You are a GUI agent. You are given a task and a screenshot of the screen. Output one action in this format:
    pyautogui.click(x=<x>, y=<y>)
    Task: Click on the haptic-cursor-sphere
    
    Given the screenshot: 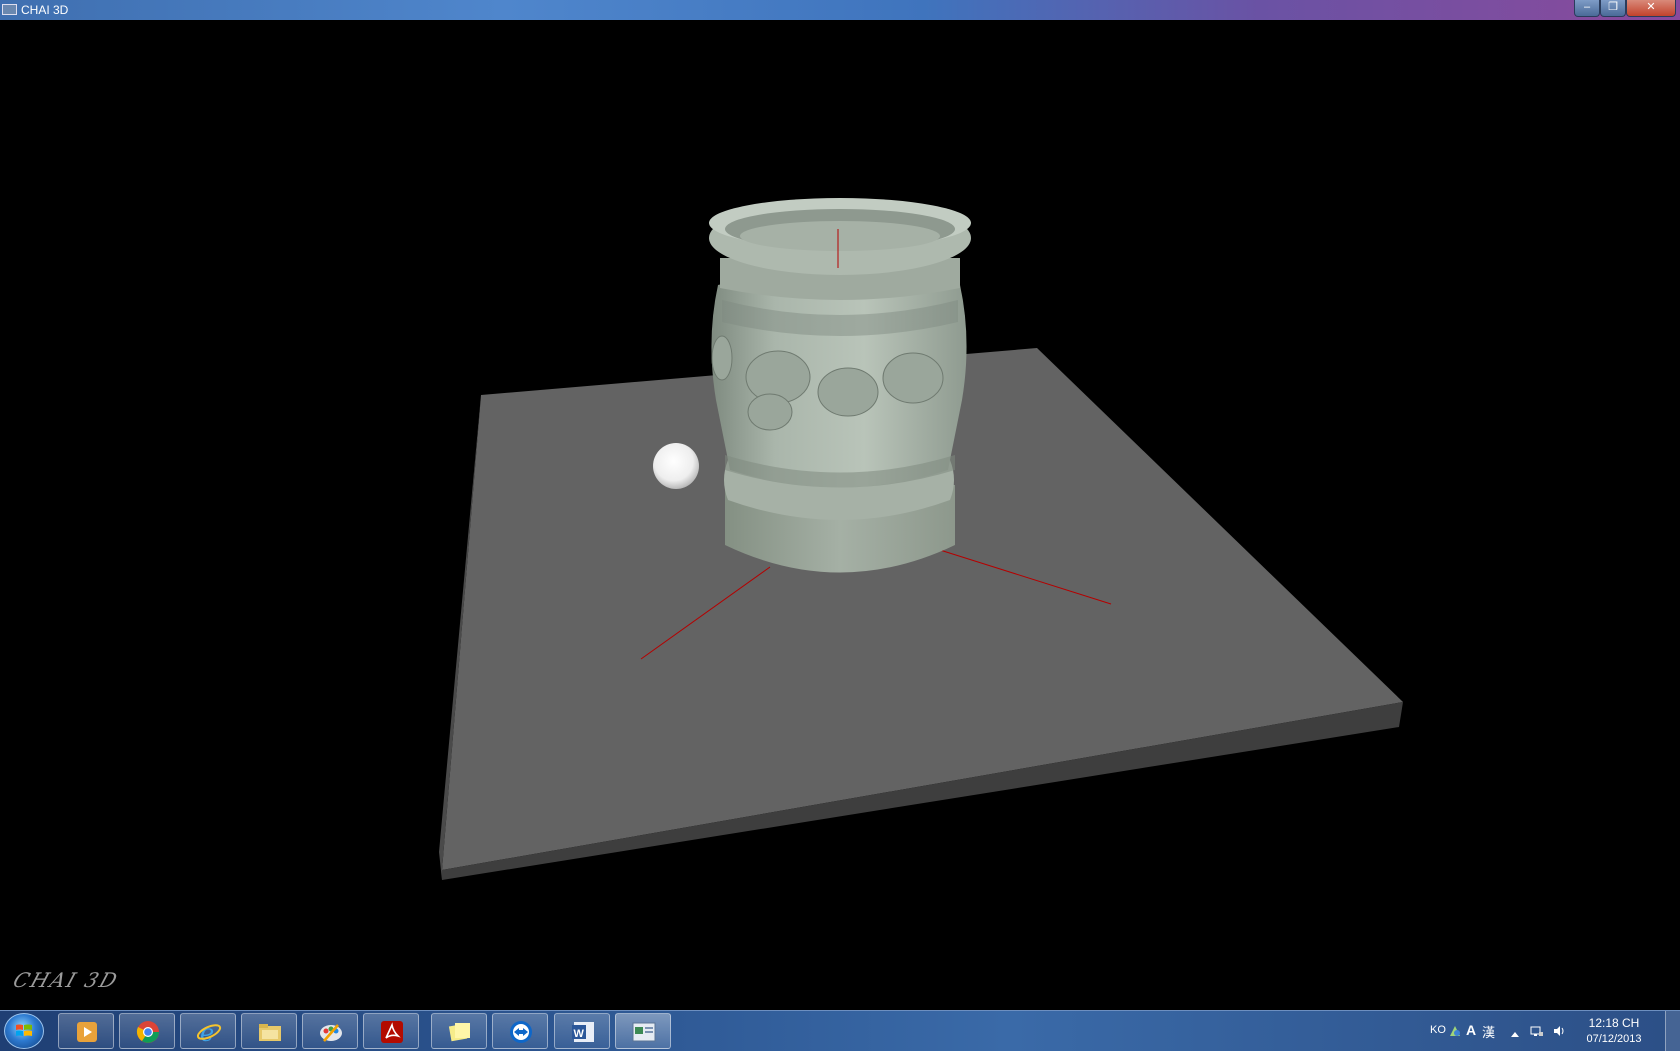 What is the action you would take?
    pyautogui.click(x=676, y=466)
    